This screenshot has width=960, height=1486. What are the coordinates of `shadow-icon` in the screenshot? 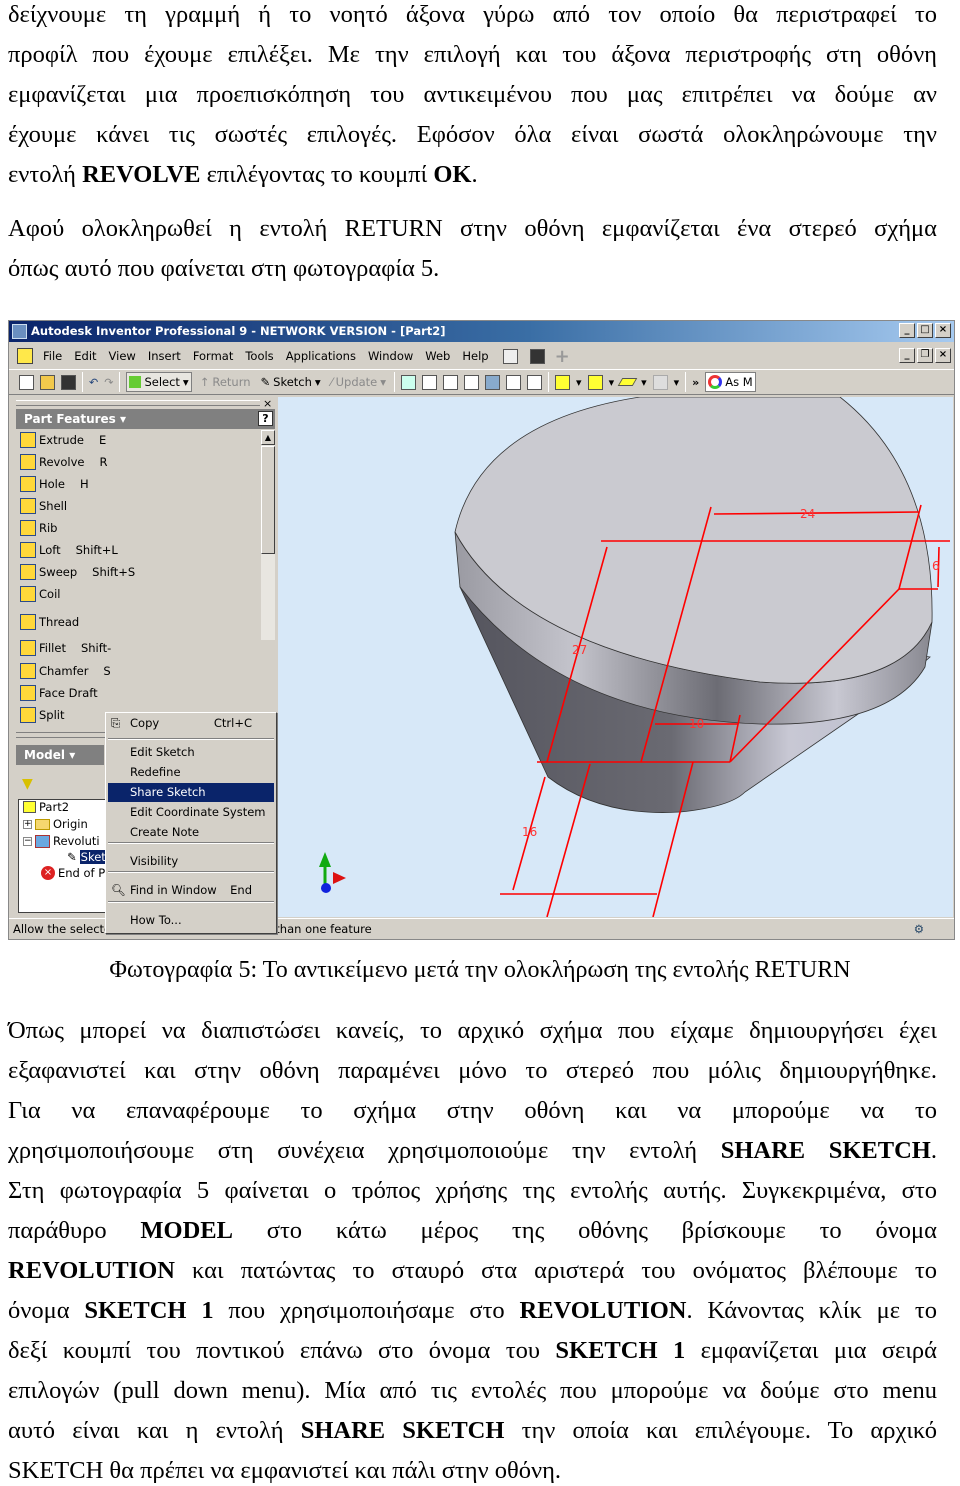 It's located at (627, 382).